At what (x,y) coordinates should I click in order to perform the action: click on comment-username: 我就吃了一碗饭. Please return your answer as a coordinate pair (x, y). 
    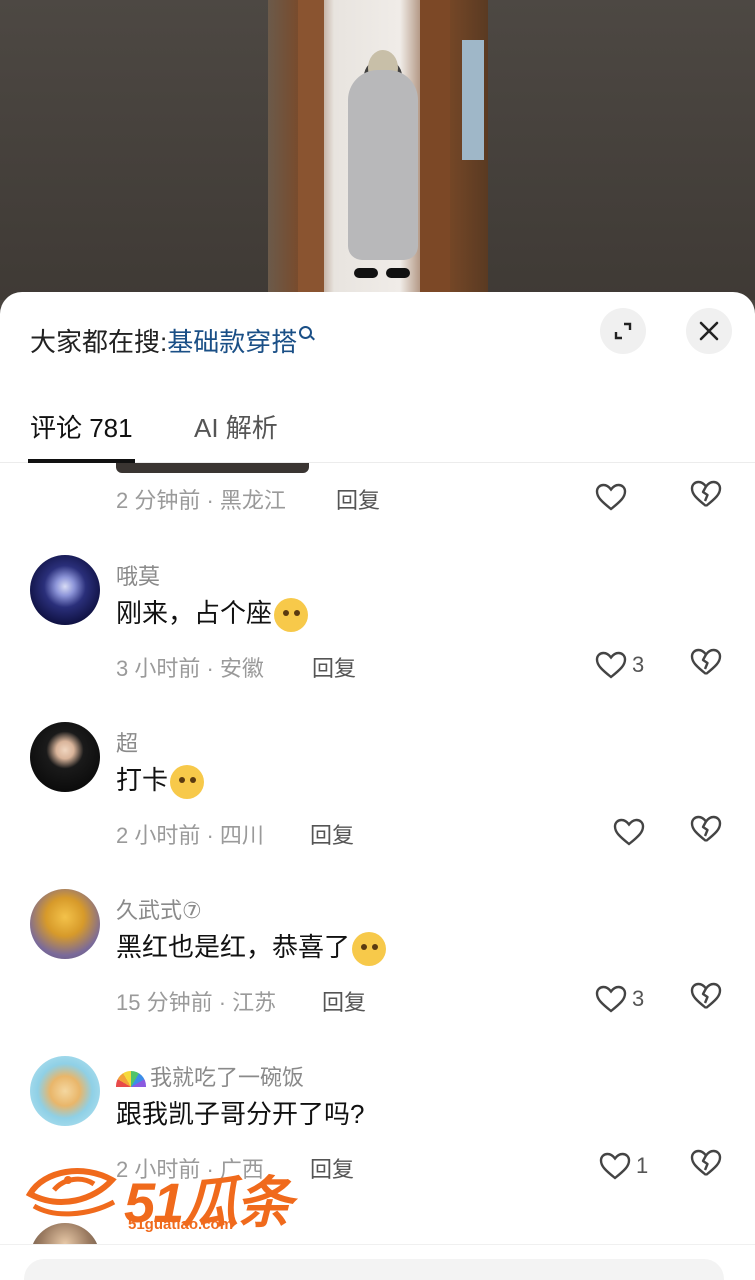
    Looking at the image, I should click on (210, 1076).